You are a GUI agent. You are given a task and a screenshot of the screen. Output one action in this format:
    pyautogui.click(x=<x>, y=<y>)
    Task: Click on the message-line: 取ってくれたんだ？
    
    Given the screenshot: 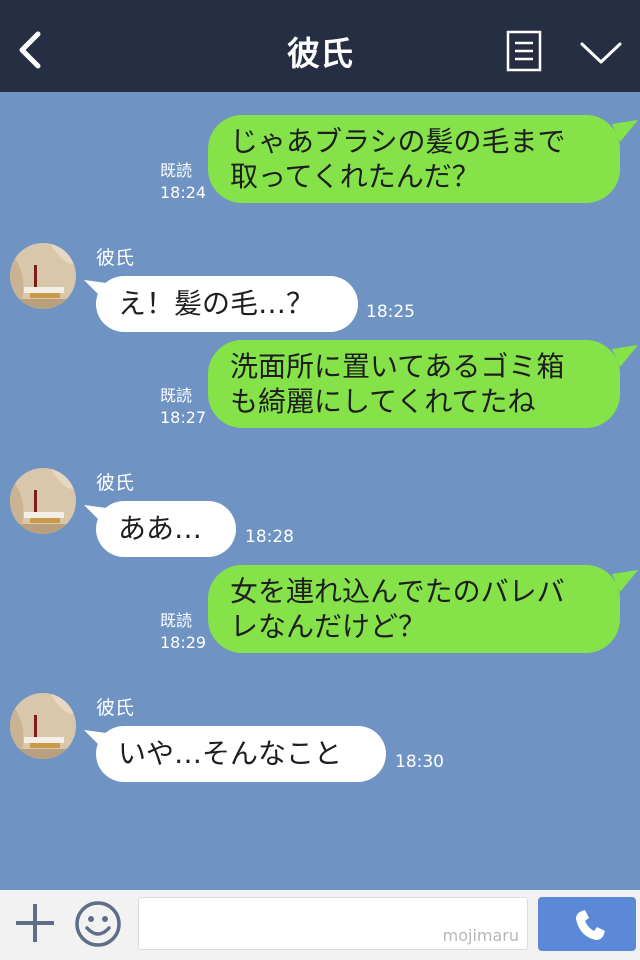 What is the action you would take?
    pyautogui.click(x=355, y=176)
    